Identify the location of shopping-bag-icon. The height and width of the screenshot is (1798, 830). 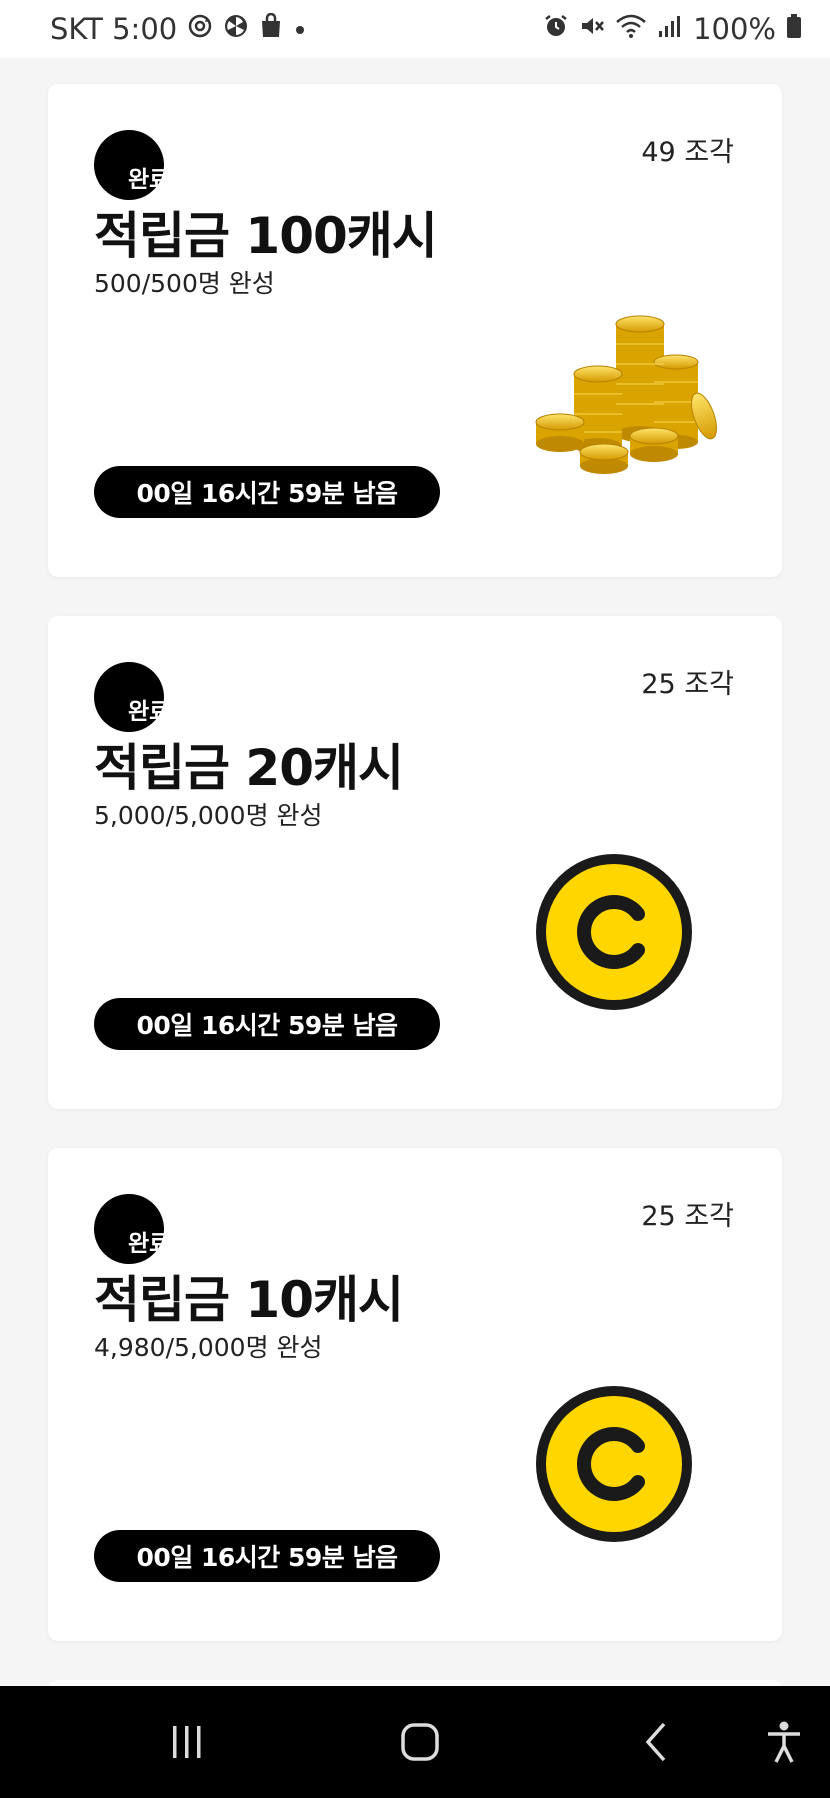
(271, 28).